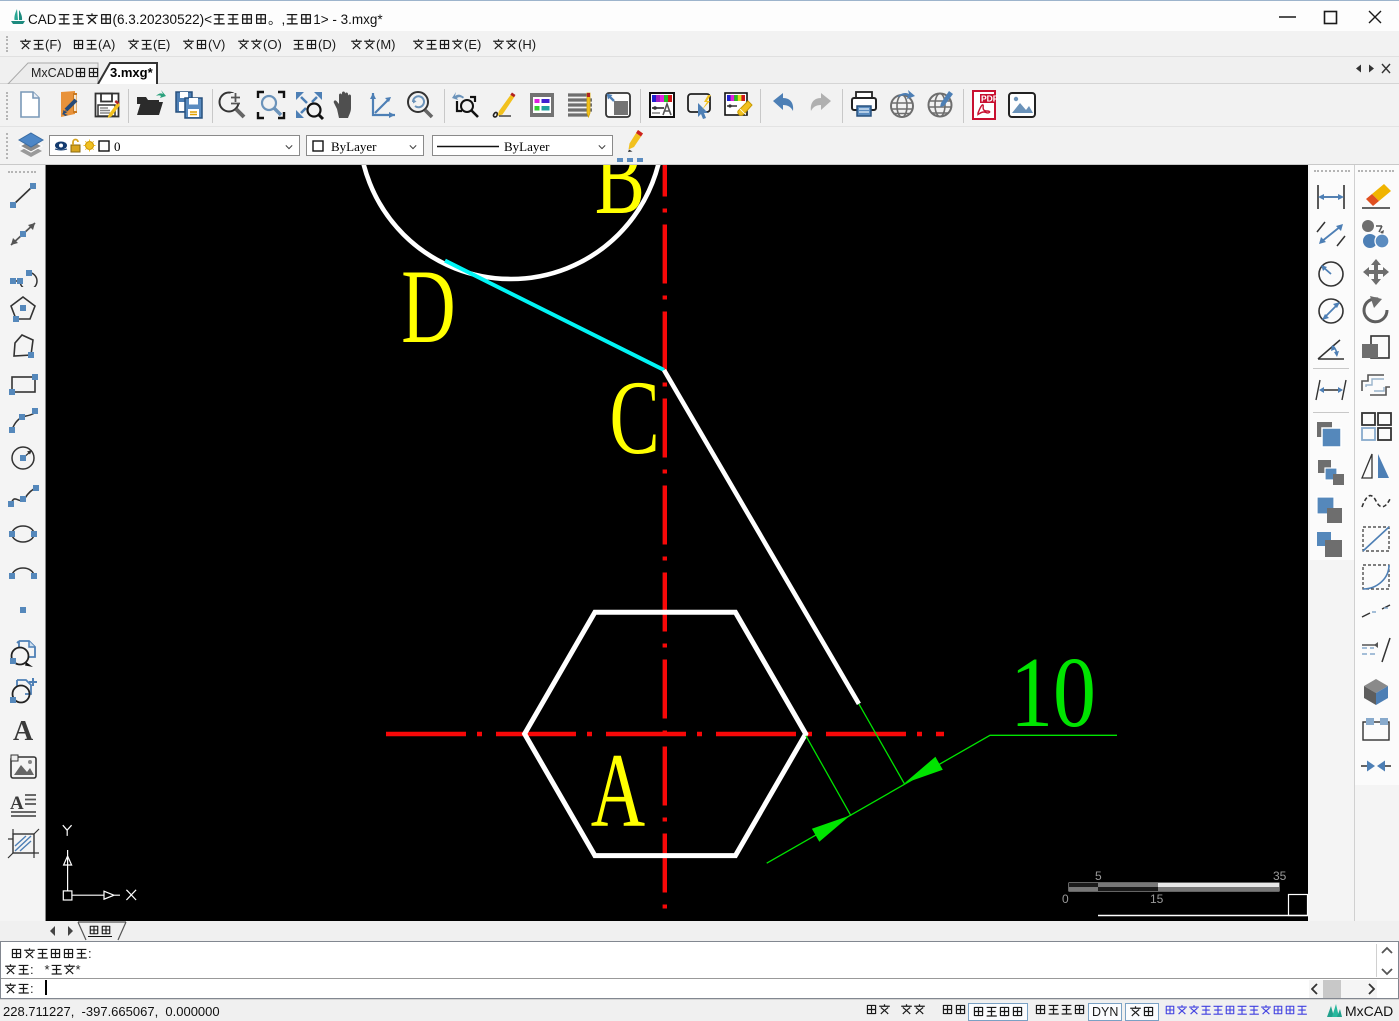 The width and height of the screenshot is (1399, 1021). I want to click on svg-text: D, so click(428, 306).